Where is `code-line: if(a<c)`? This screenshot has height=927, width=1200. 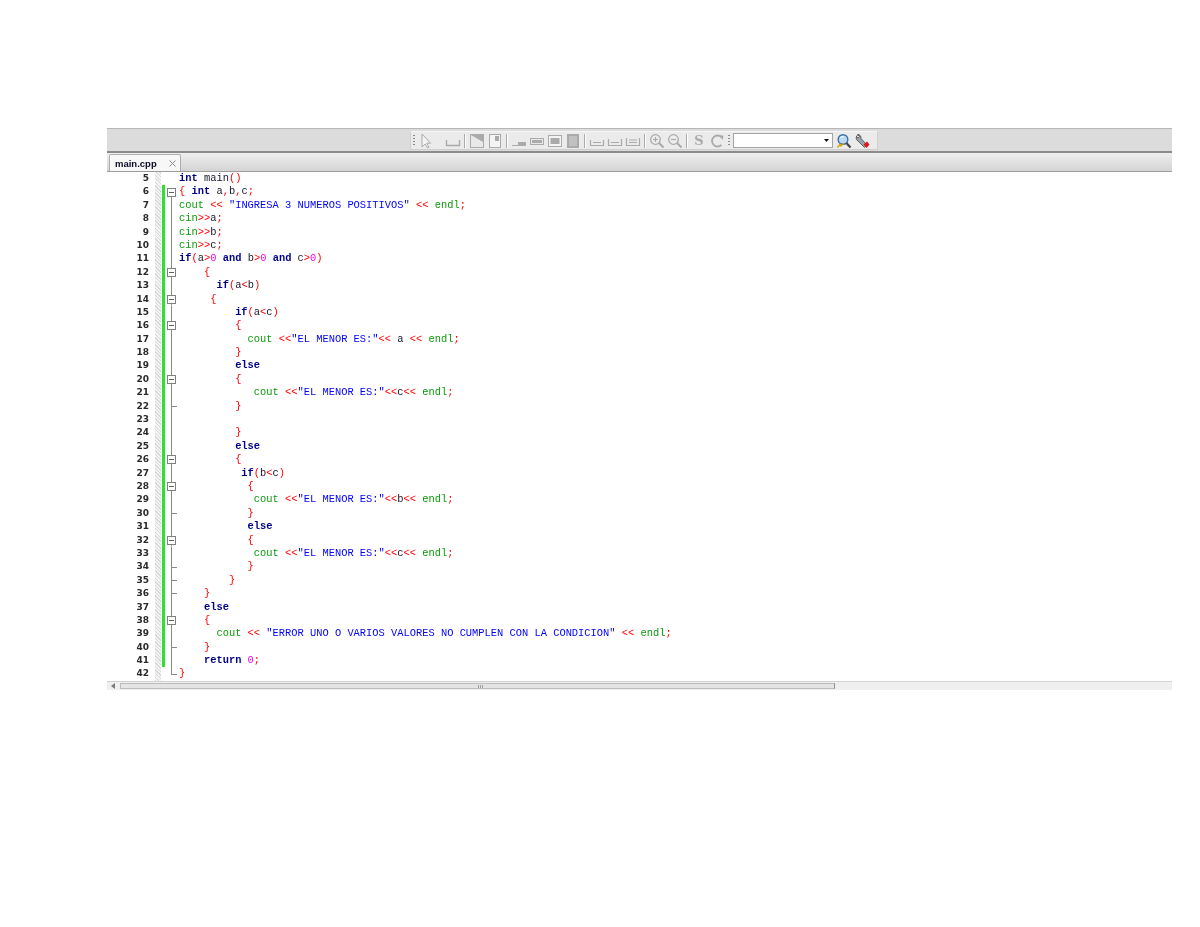
code-line: if(a<c) is located at coordinates (257, 312).